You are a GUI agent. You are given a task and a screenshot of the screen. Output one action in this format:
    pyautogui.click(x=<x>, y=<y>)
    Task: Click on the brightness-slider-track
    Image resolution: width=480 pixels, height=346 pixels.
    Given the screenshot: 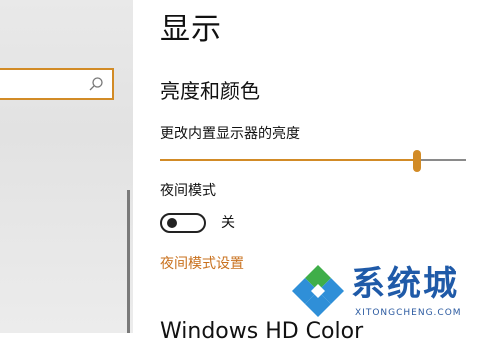 What is the action you would take?
    pyautogui.click(x=441, y=160)
    